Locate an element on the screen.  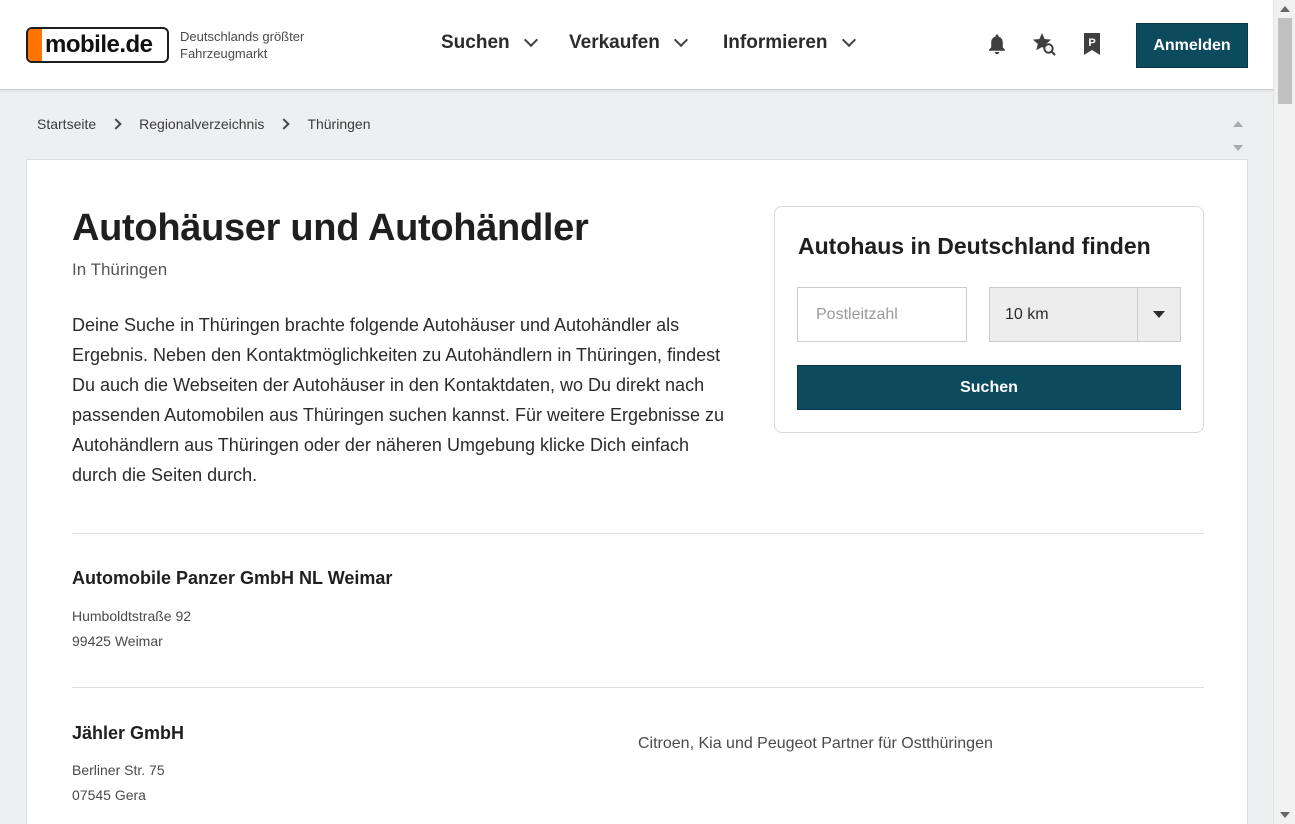
page-scrollbar is located at coordinates (1284, 412).